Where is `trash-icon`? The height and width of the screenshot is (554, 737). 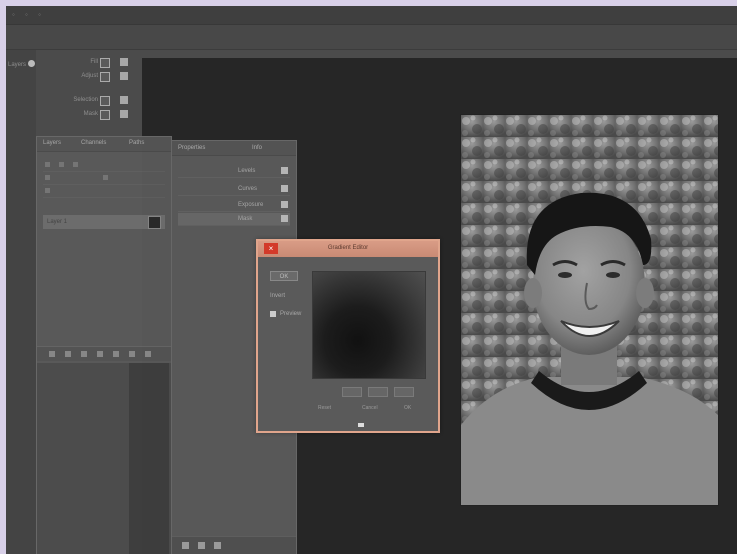 trash-icon is located at coordinates (148, 354).